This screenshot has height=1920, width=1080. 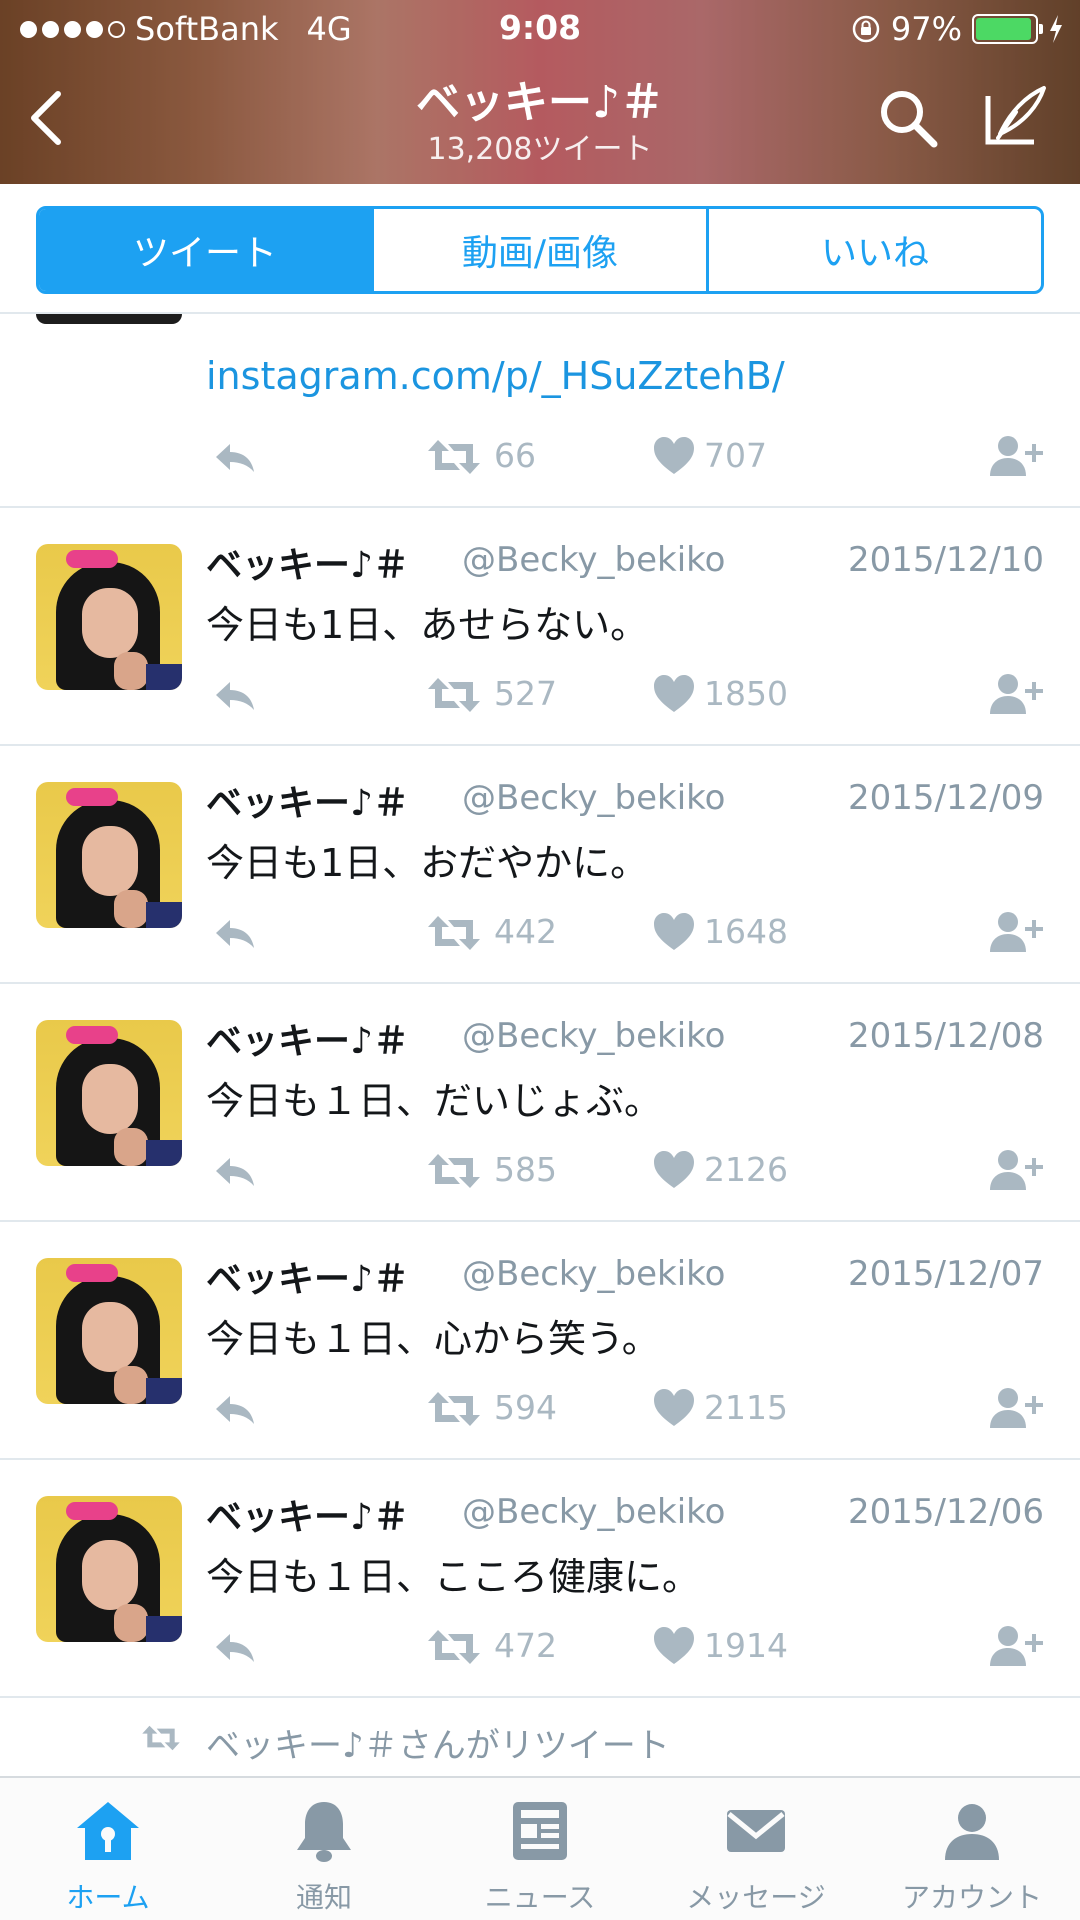 I want to click on like-count: 1648, so click(x=746, y=931).